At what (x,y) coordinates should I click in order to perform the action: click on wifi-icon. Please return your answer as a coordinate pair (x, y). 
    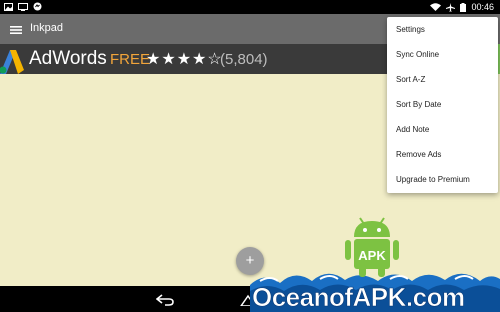
    Looking at the image, I should click on (436, 7).